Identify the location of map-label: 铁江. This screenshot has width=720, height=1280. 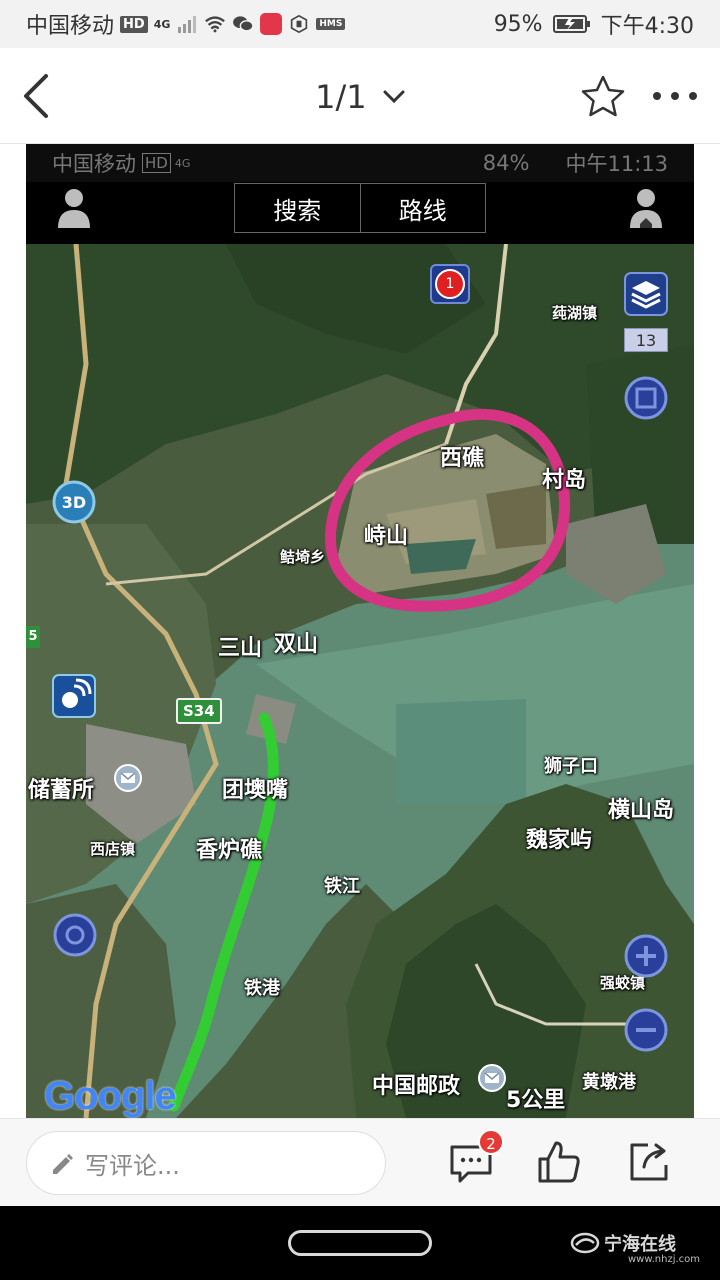
(342, 886).